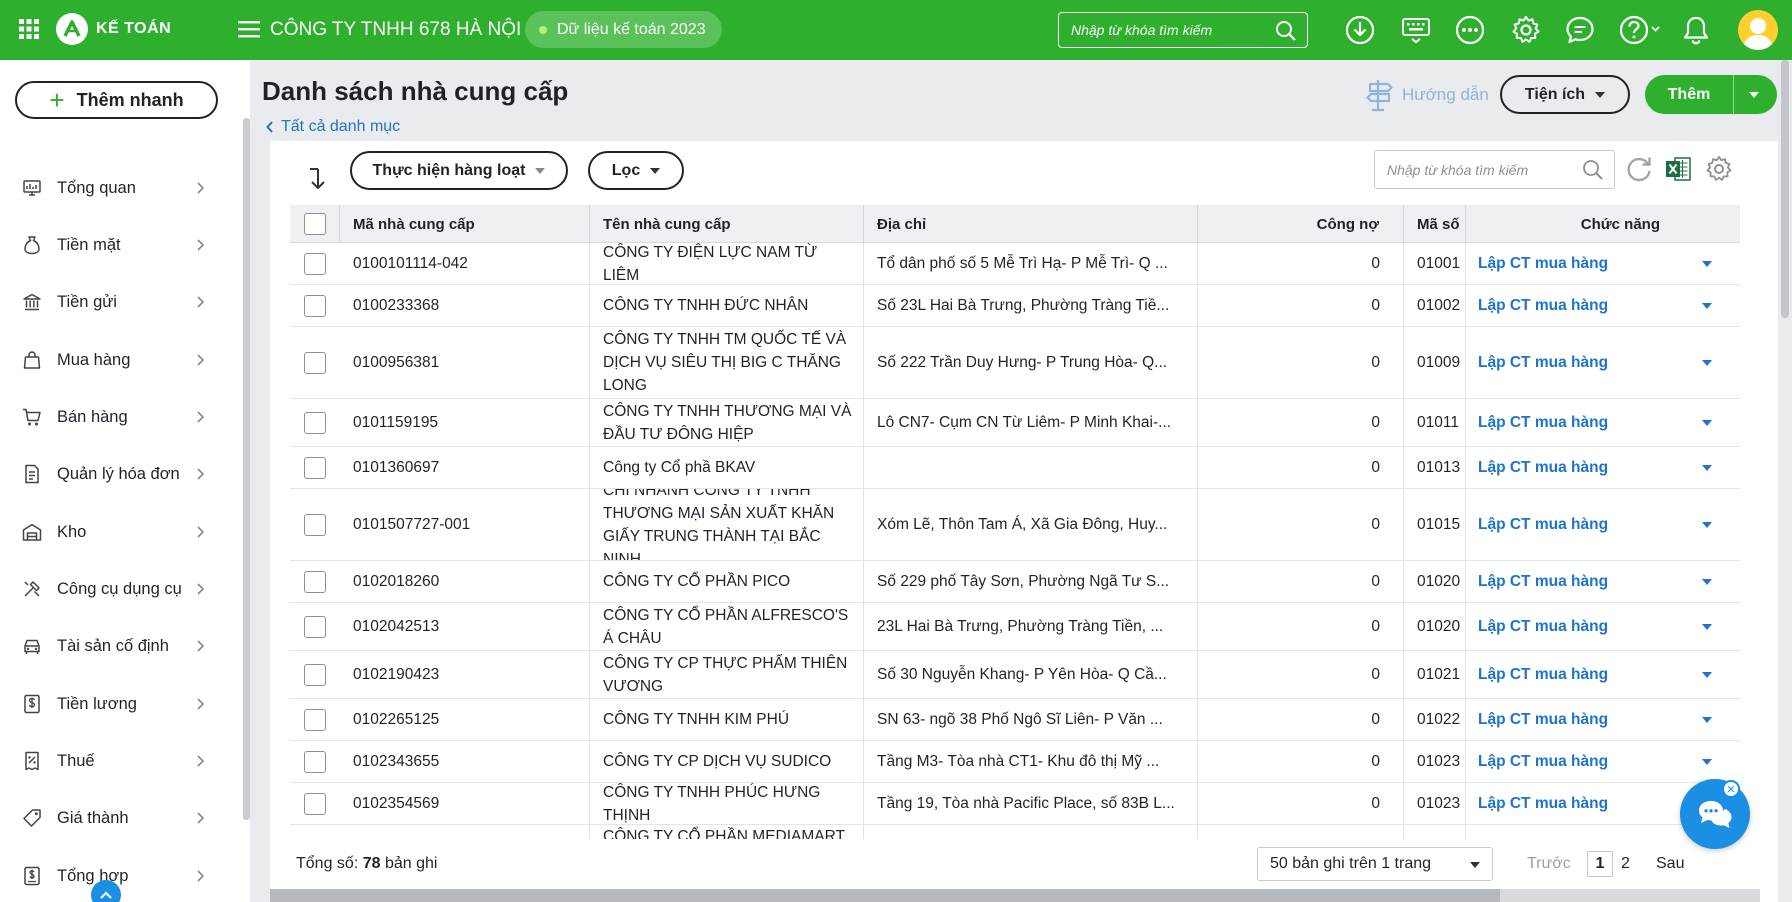  I want to click on add-button-group: Thêm, so click(1711, 94).